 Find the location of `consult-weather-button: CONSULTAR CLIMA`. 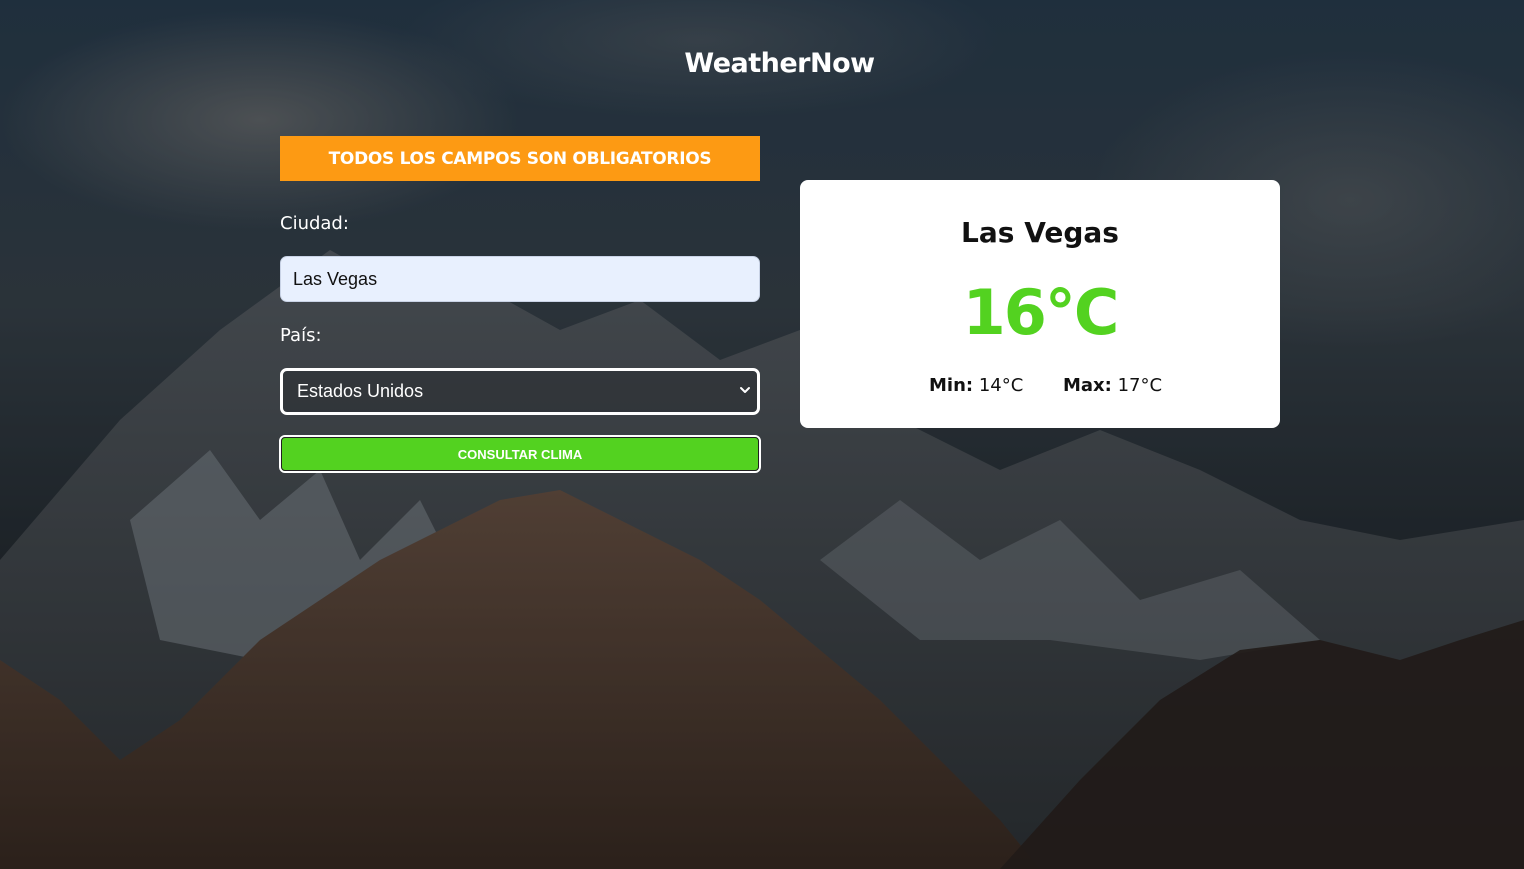

consult-weather-button: CONSULTAR CLIMA is located at coordinates (520, 454).